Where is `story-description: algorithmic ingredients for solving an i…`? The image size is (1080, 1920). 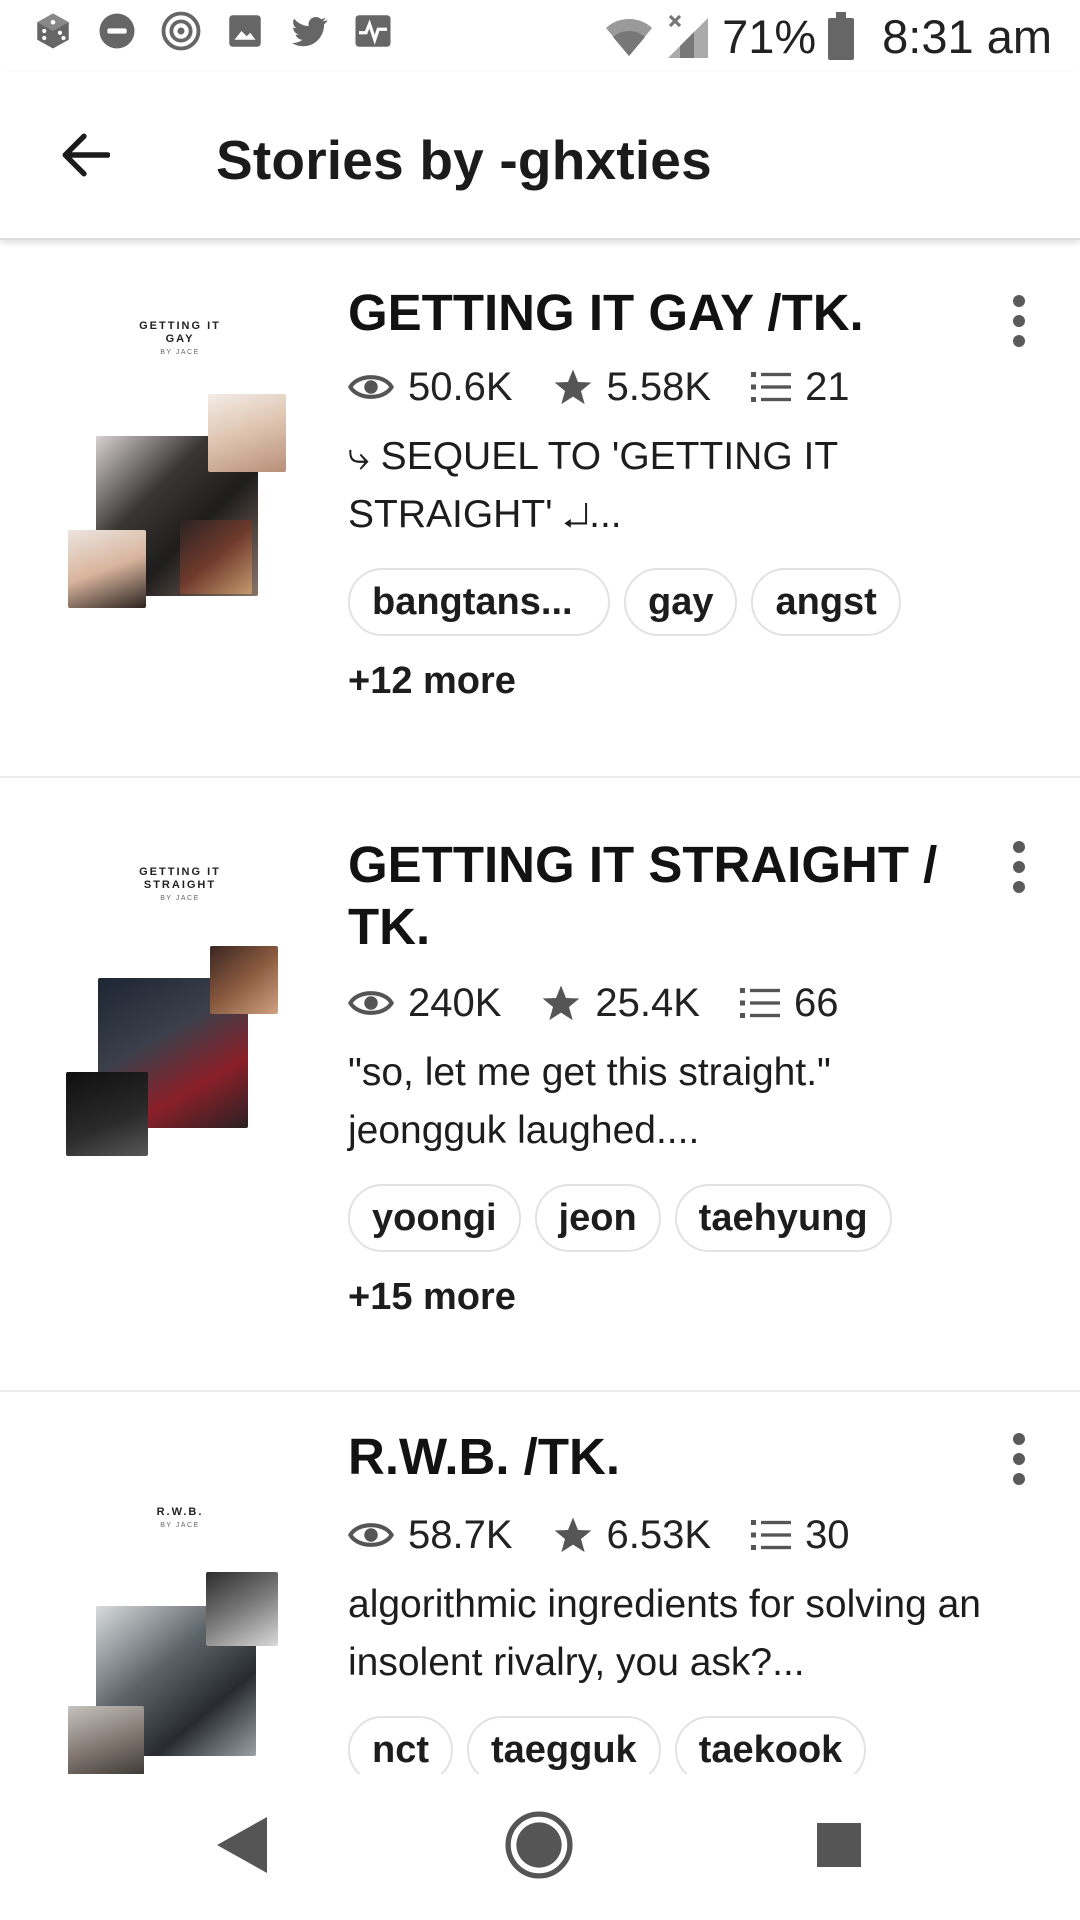 story-description: algorithmic ingredients for solving an i… is located at coordinates (664, 1633).